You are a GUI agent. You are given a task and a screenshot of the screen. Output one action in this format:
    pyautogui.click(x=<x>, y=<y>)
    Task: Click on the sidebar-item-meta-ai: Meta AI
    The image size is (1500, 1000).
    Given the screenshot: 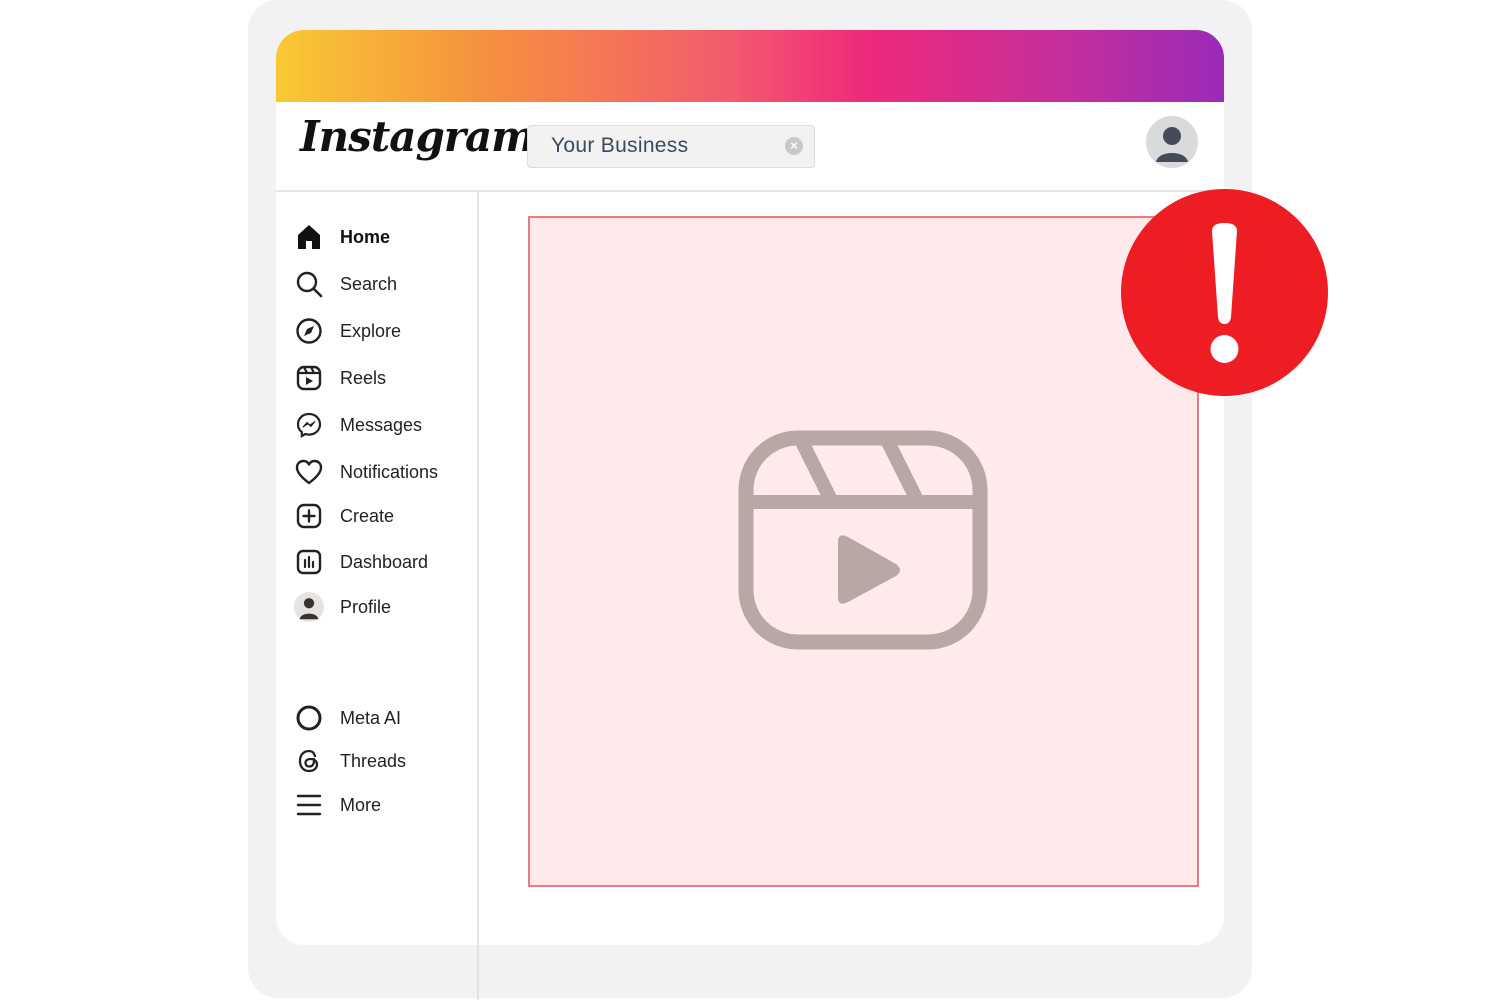 What is the action you would take?
    pyautogui.click(x=347, y=718)
    